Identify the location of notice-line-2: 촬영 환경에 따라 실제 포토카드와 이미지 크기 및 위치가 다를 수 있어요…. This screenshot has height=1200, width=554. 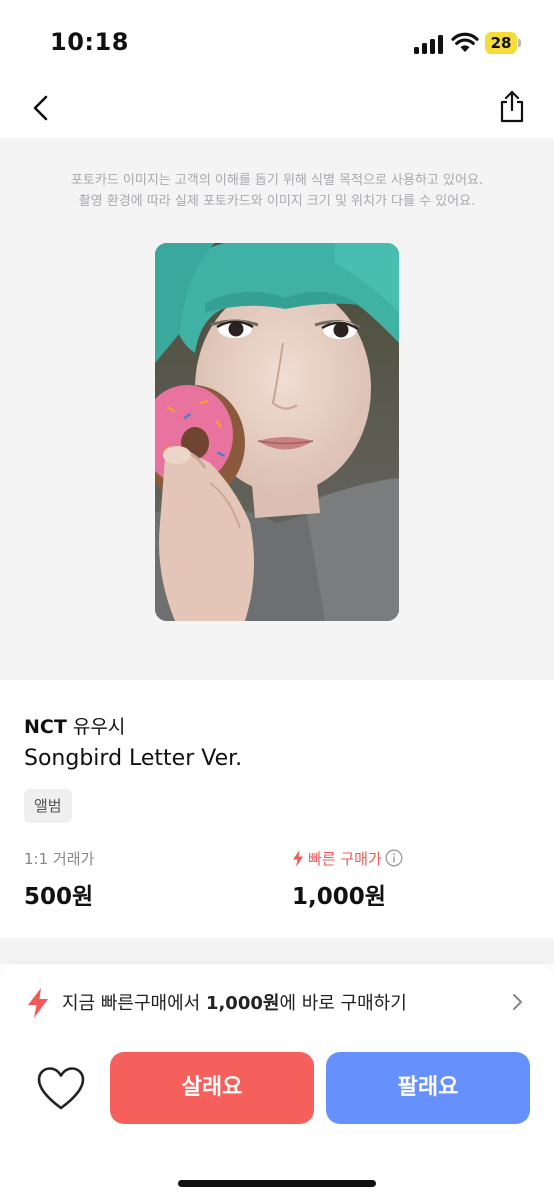
(277, 201).